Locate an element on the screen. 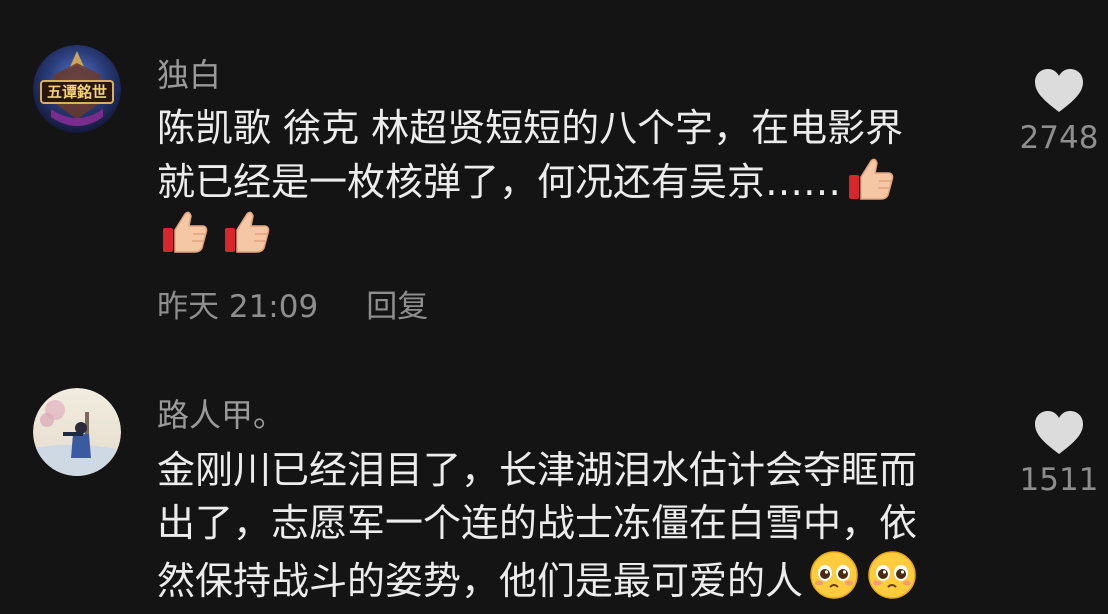 The width and height of the screenshot is (1108, 614). avatar: 五谭銘世 is located at coordinates (77, 89).